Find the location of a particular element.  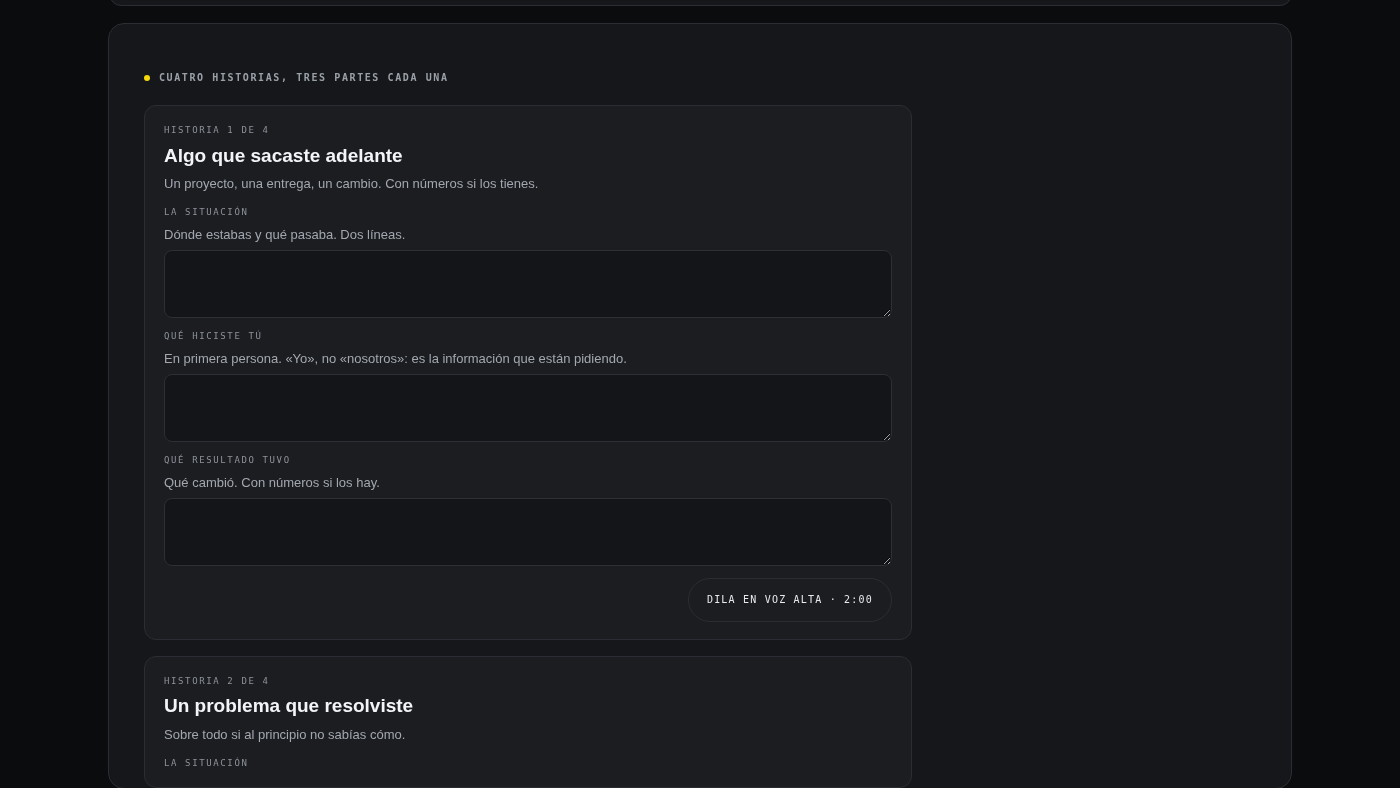

read-aloud-button: DILA EN VOZ ALTA · 2:00 is located at coordinates (789, 599).